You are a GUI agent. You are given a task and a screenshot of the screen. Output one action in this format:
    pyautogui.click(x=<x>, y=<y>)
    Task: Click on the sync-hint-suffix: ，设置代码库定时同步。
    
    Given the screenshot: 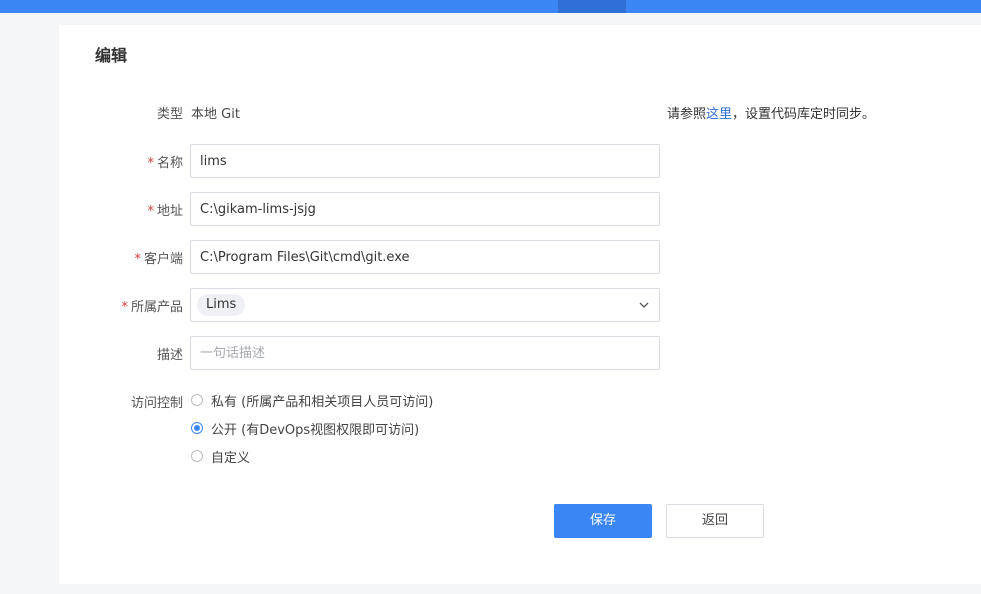 What is the action you would take?
    pyautogui.click(x=804, y=114)
    